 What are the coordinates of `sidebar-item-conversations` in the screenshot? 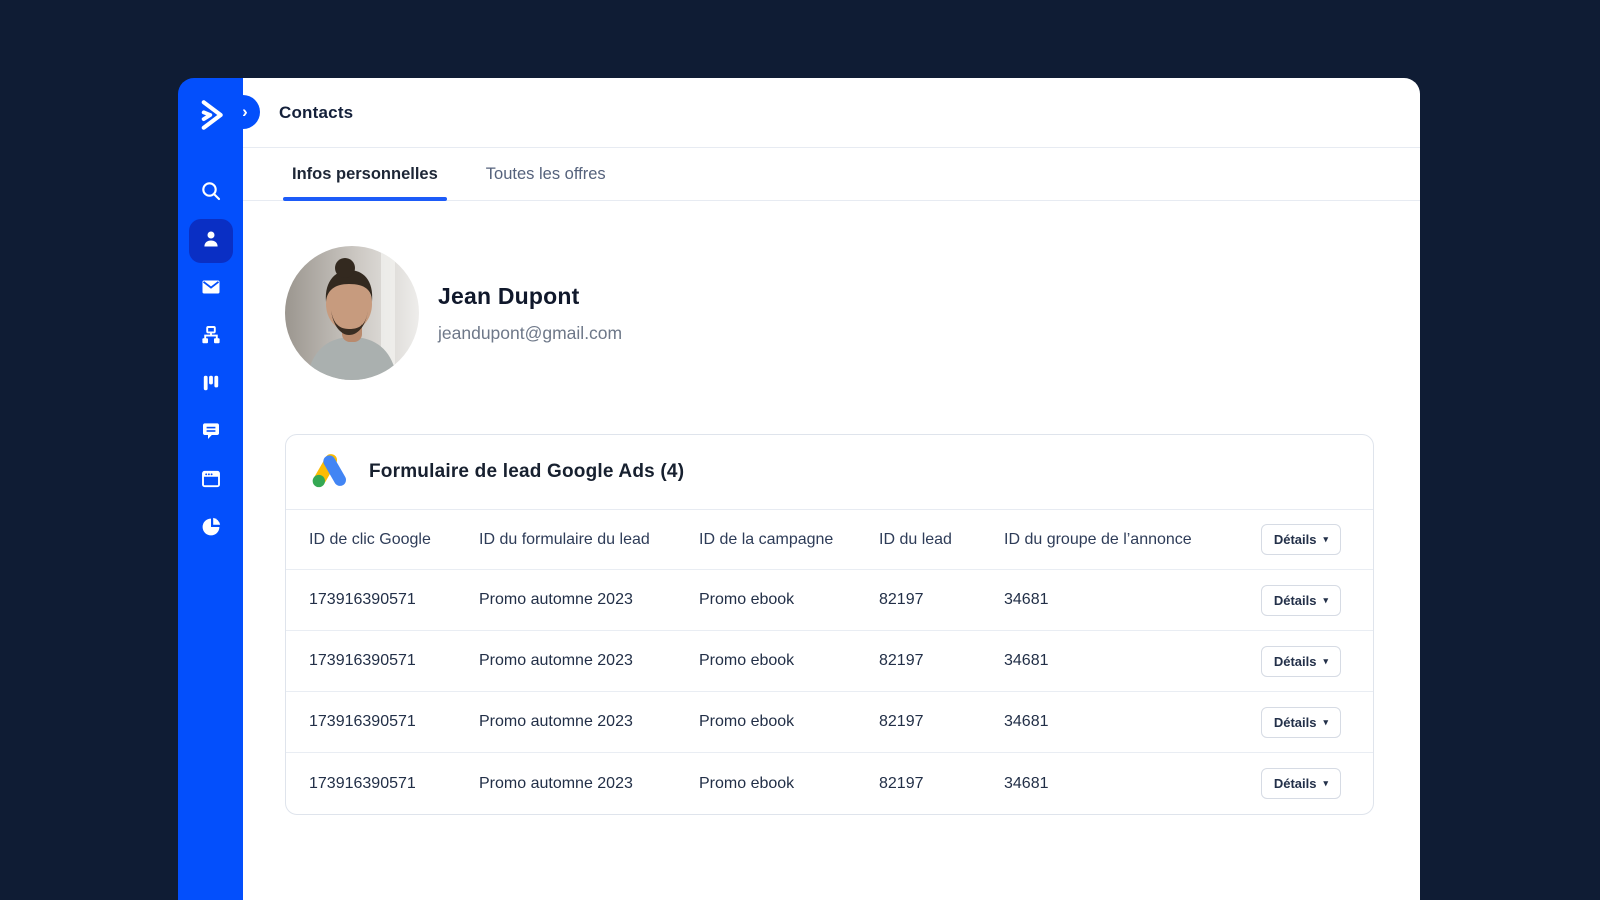 It's located at (211, 433).